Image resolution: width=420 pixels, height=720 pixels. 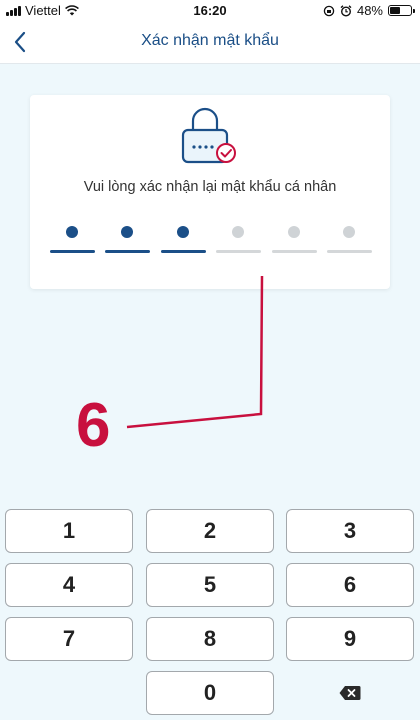 What do you see at coordinates (69, 639) in the screenshot?
I see `key-7: 7` at bounding box center [69, 639].